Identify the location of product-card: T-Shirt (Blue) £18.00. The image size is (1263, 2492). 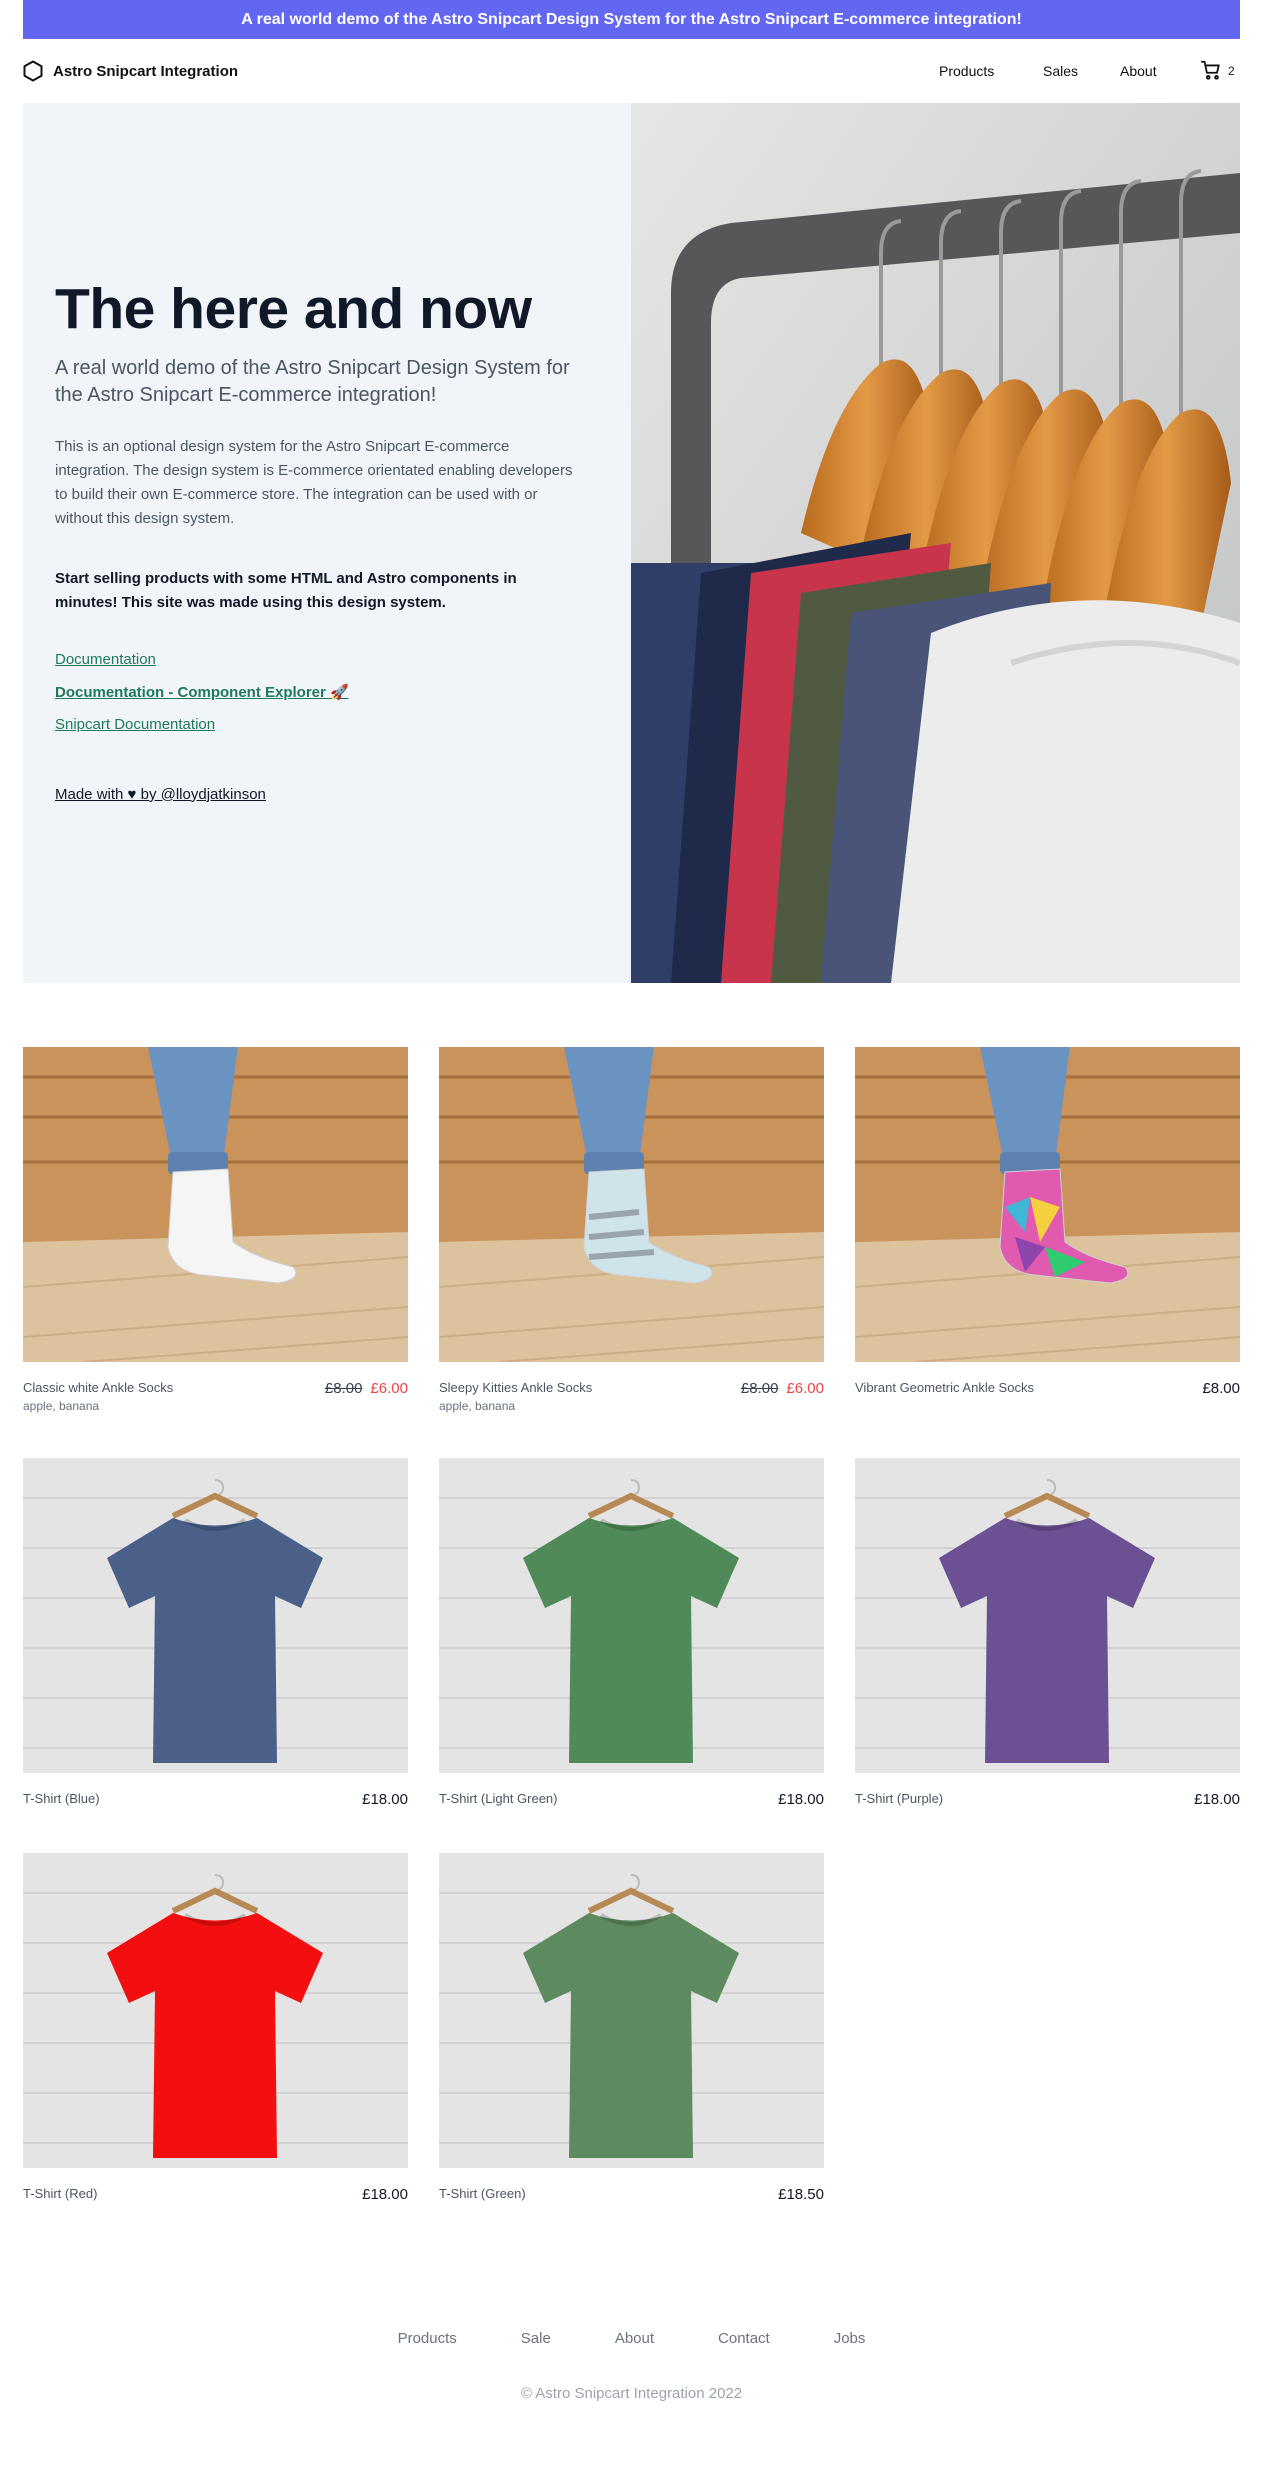
(215, 1633).